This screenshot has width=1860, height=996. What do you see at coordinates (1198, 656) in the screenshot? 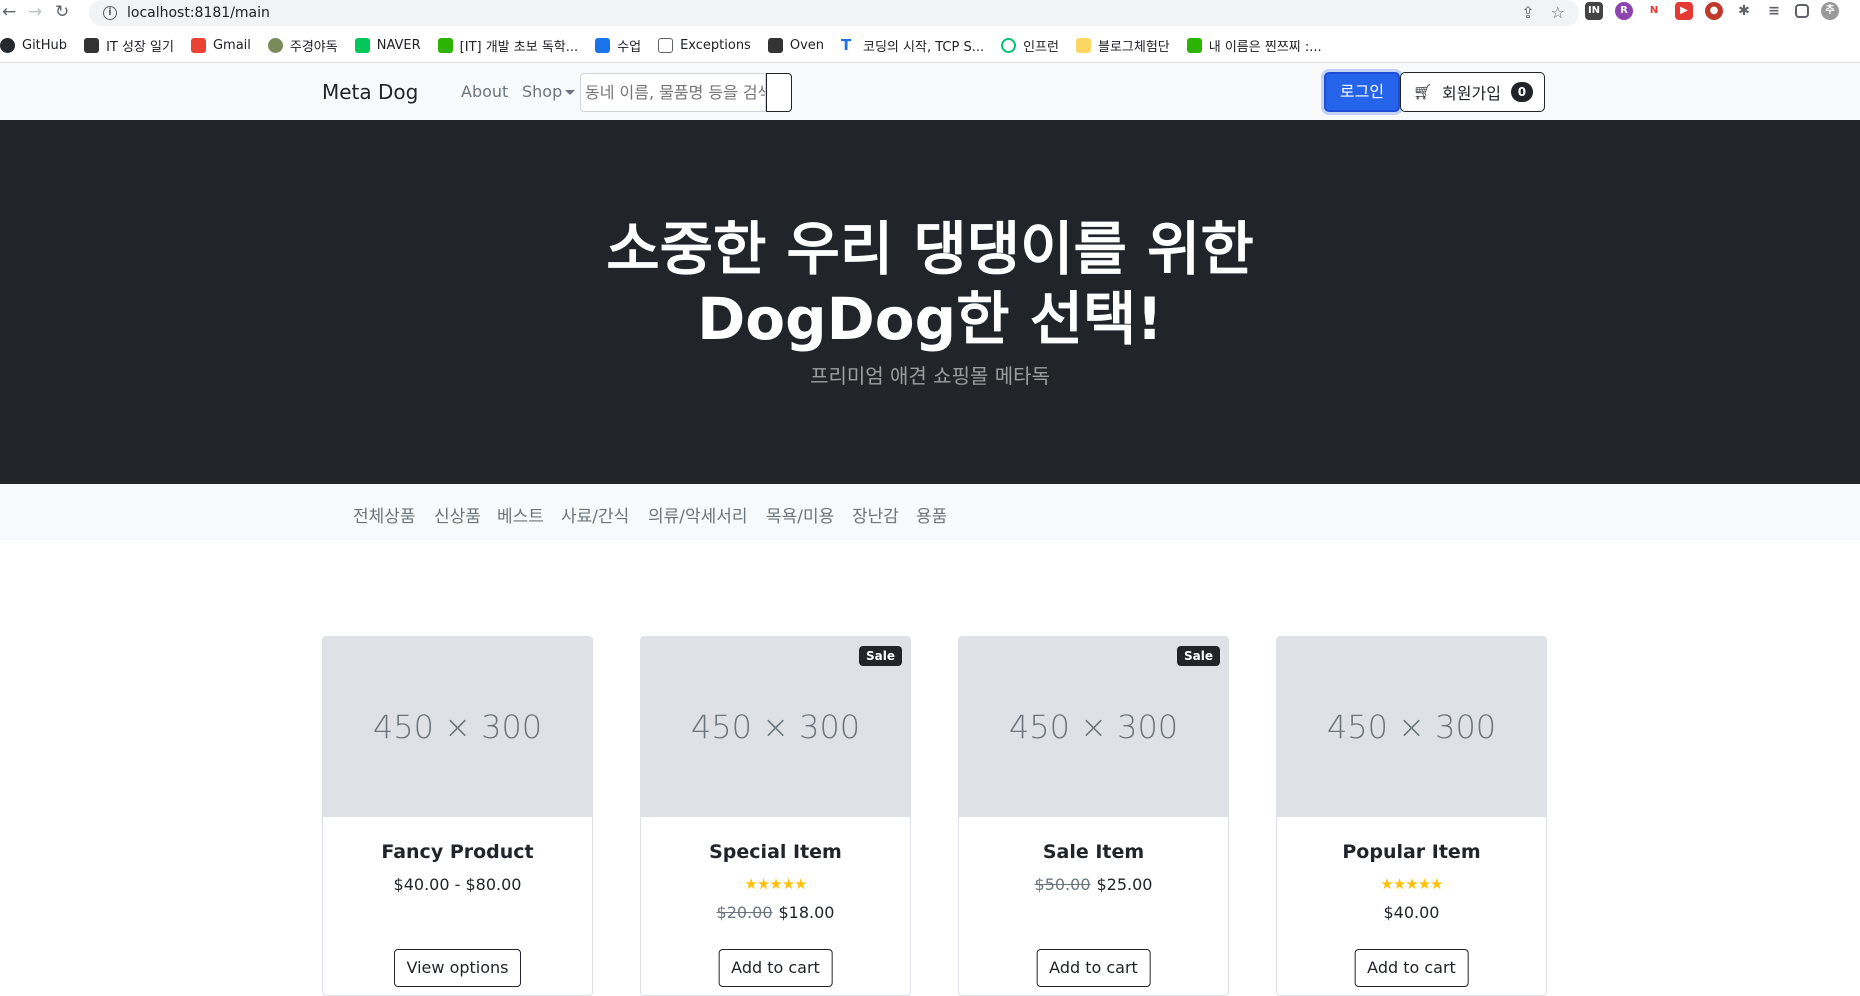
I see `sale-badge: Sale` at bounding box center [1198, 656].